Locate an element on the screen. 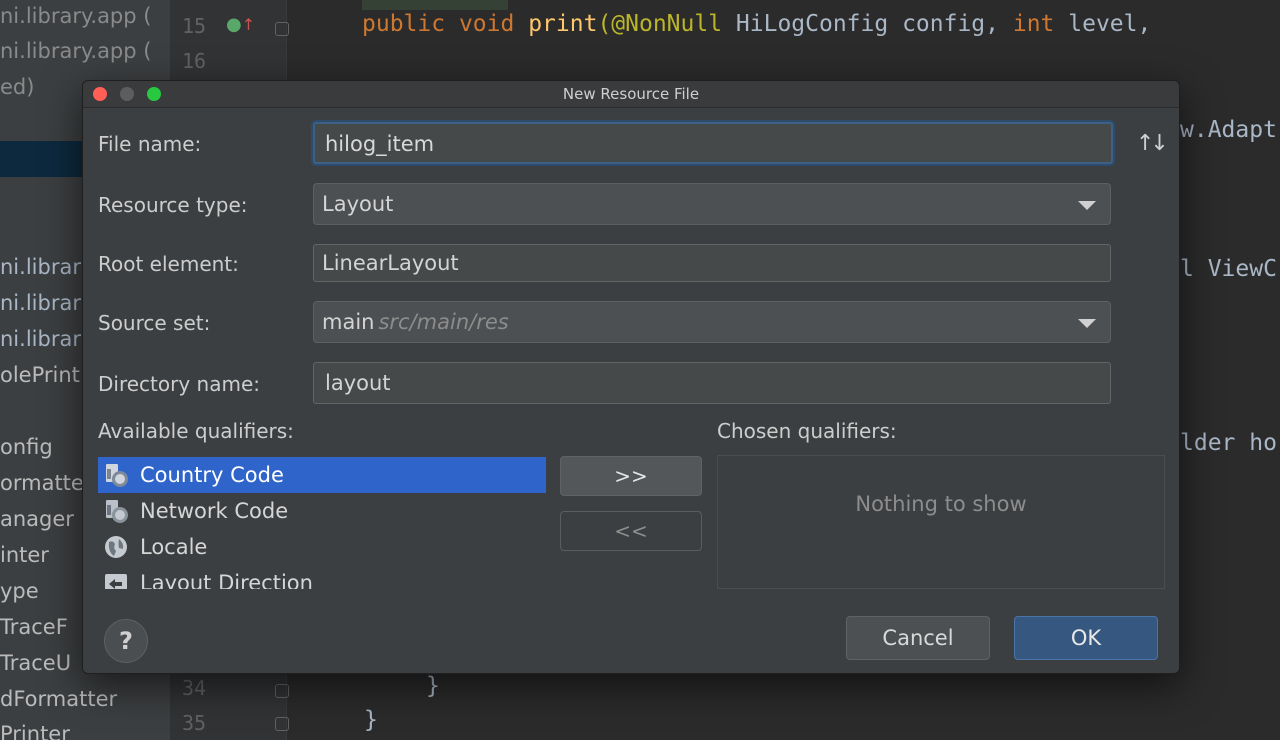 The image size is (1280, 740). line-number: 15 is located at coordinates (194, 26).